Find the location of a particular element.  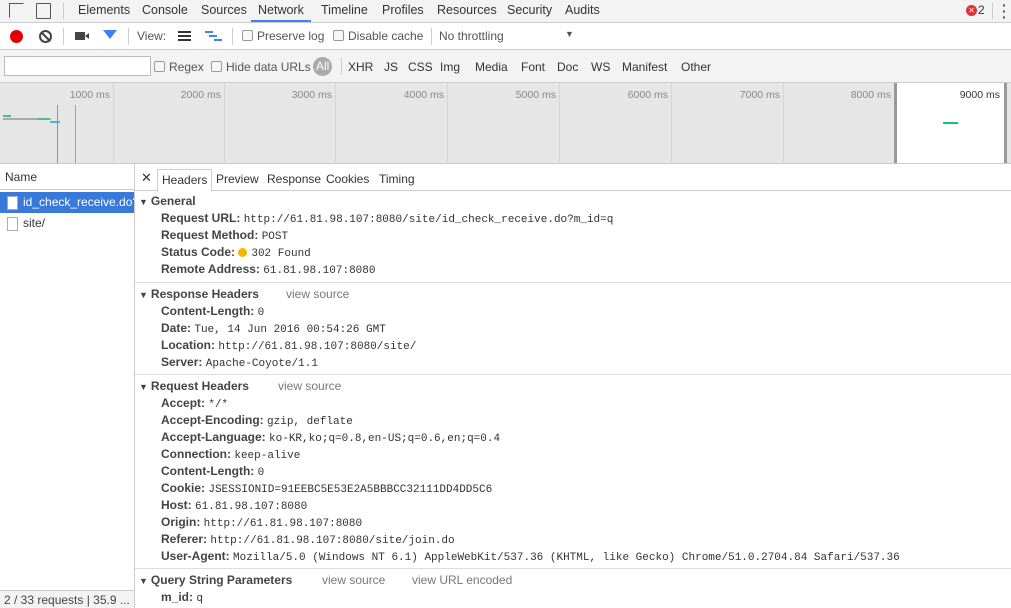

header-name: Request URL: is located at coordinates (201, 218).